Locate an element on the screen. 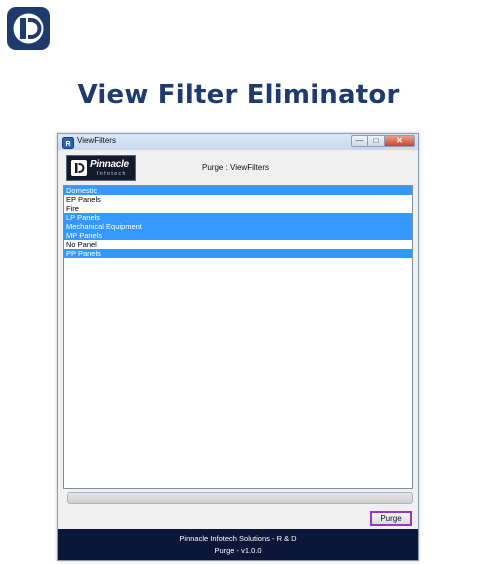 The height and width of the screenshot is (564, 477). list-item: PP Panels is located at coordinates (238, 253).